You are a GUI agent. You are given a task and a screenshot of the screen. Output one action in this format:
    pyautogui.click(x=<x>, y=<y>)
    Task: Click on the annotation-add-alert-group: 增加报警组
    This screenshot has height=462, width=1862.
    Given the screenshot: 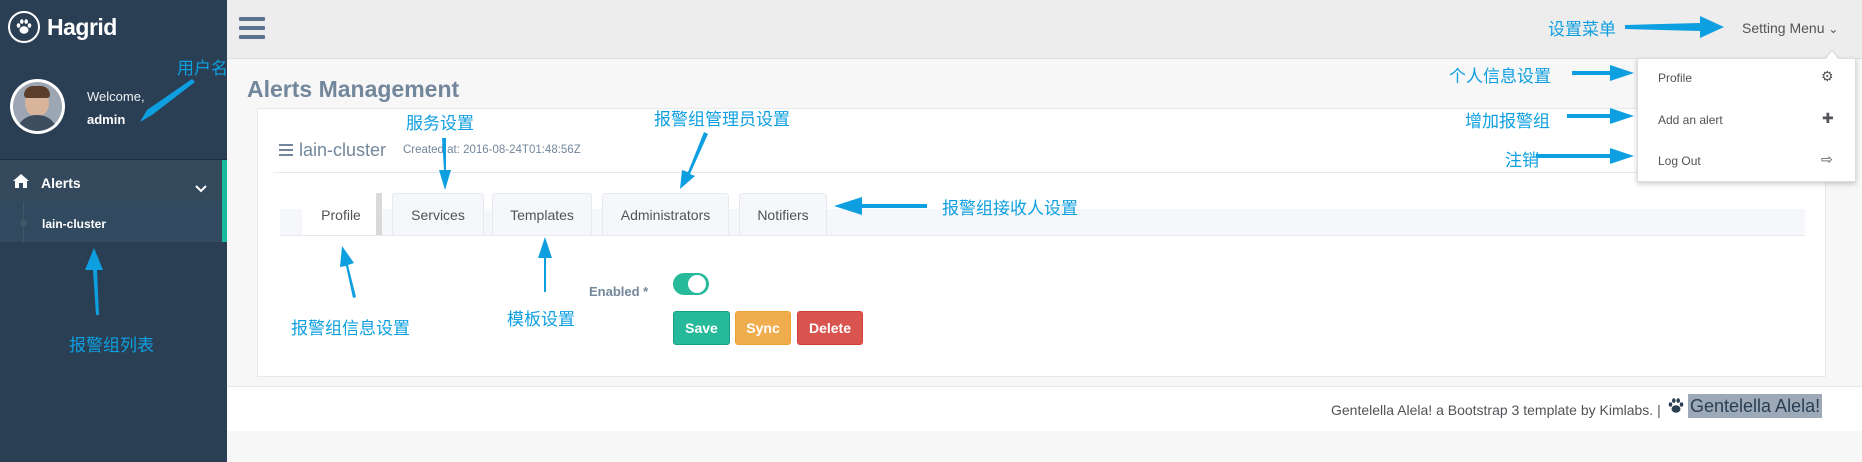 What is the action you would take?
    pyautogui.click(x=1507, y=121)
    